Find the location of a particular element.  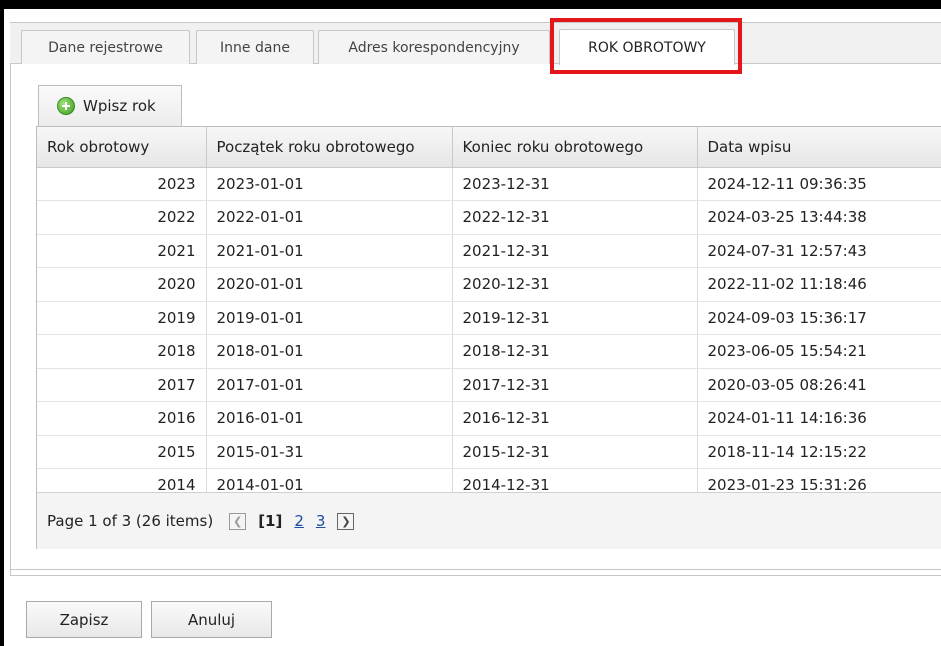

cell-year: 2020 is located at coordinates (122, 284).